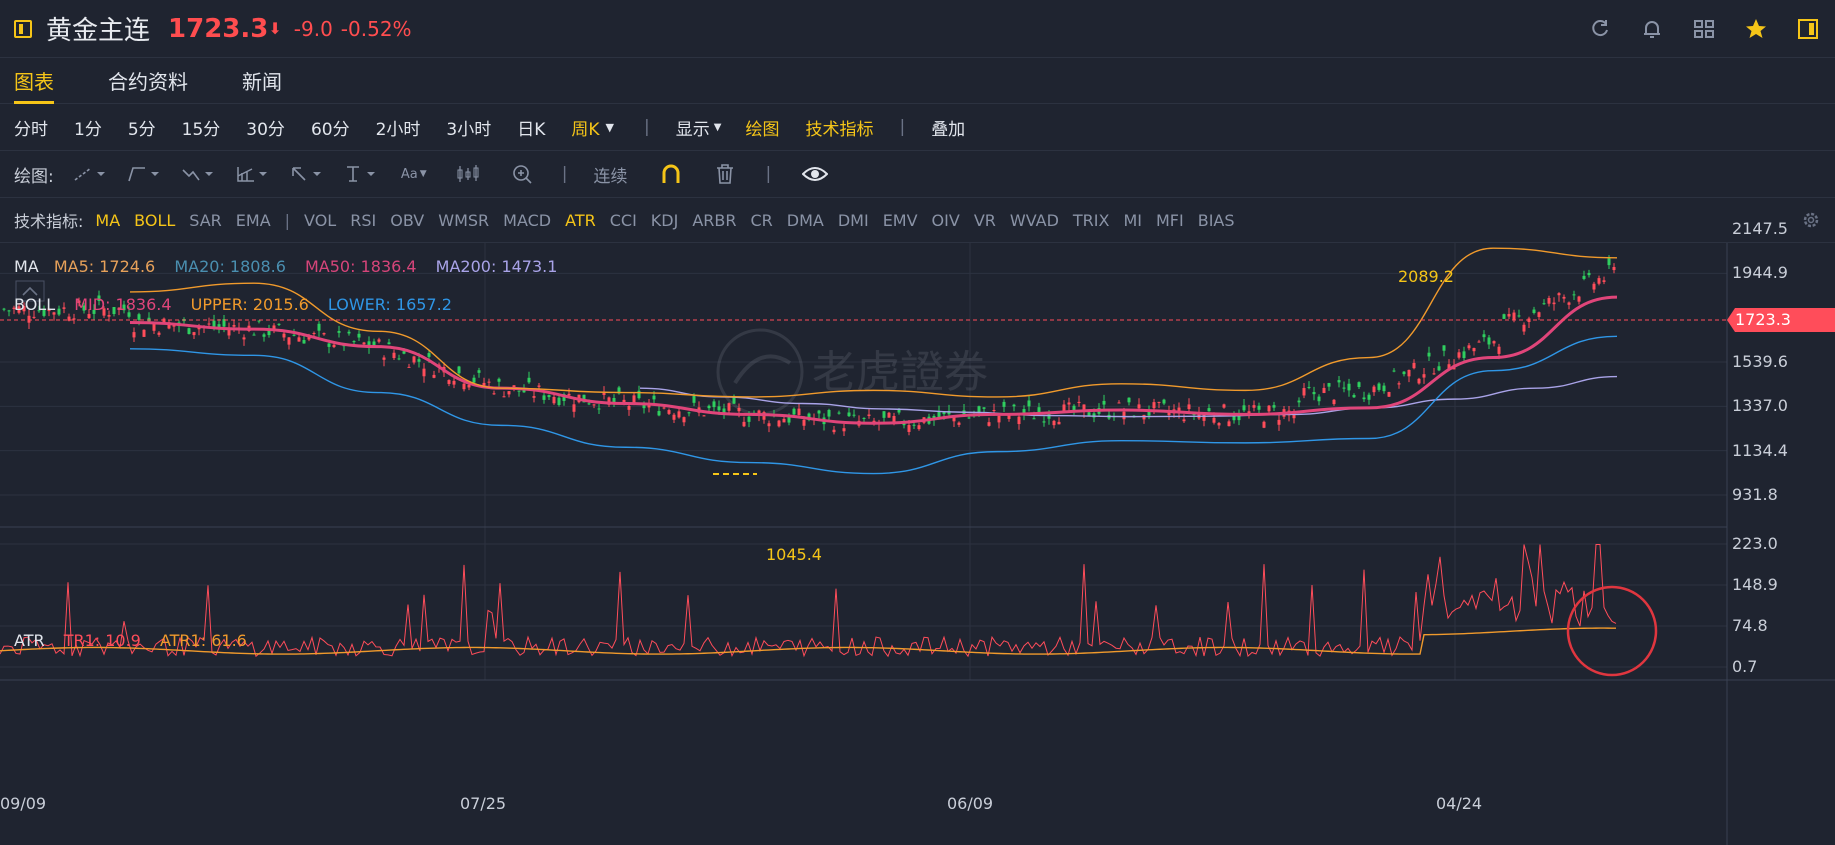 The image size is (1835, 845). I want to click on x-axis-label: 07/25, so click(483, 803).